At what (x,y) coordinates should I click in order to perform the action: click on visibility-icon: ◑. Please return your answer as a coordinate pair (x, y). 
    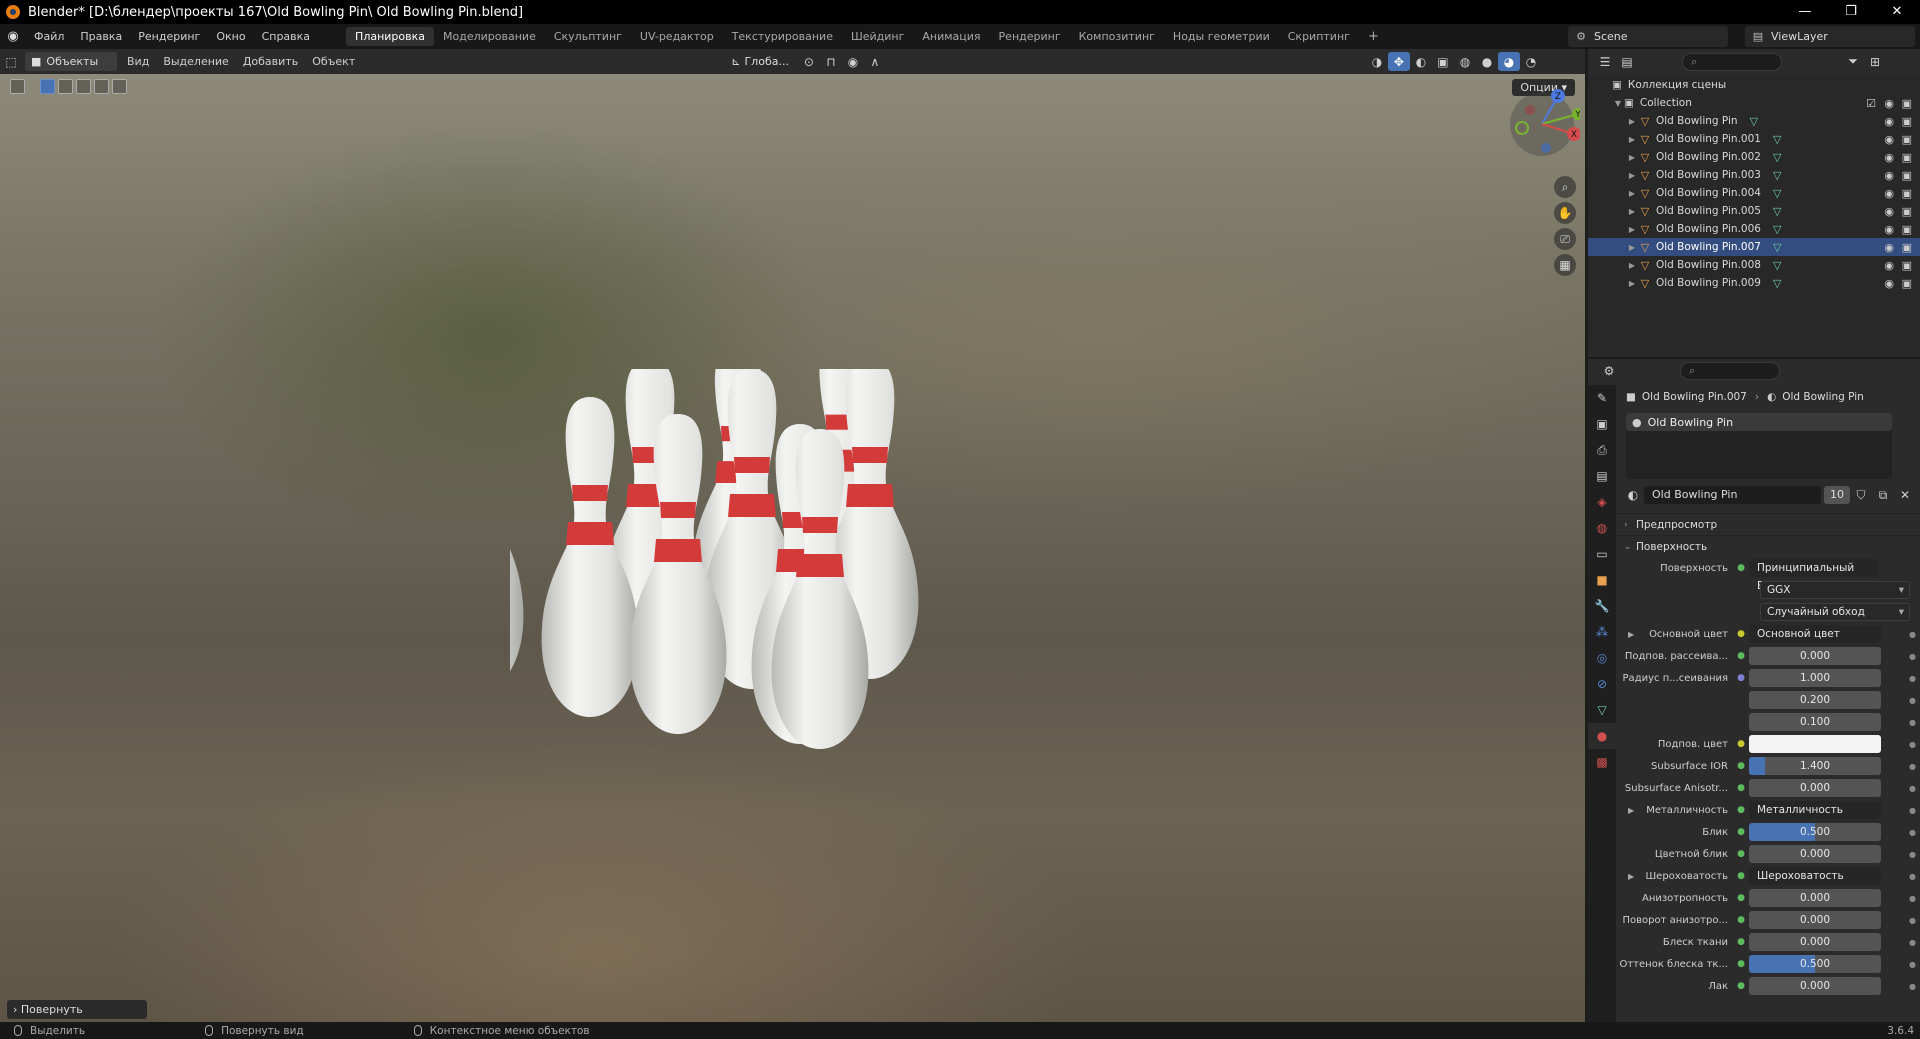
    Looking at the image, I should click on (1377, 61).